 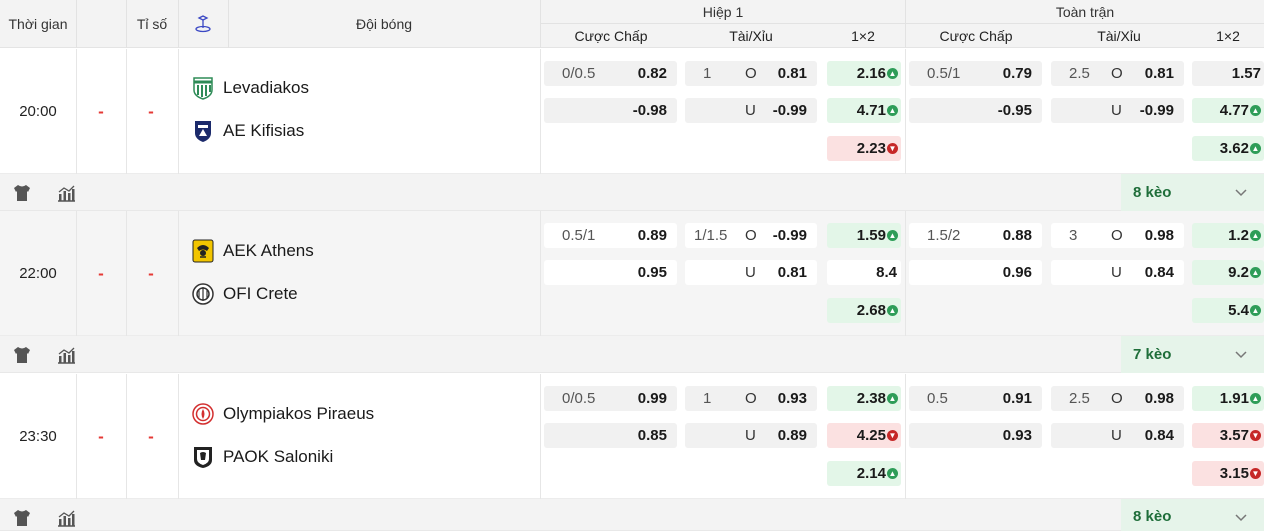 I want to click on odds-1x2: 3.15 ▼, so click(x=1228, y=473).